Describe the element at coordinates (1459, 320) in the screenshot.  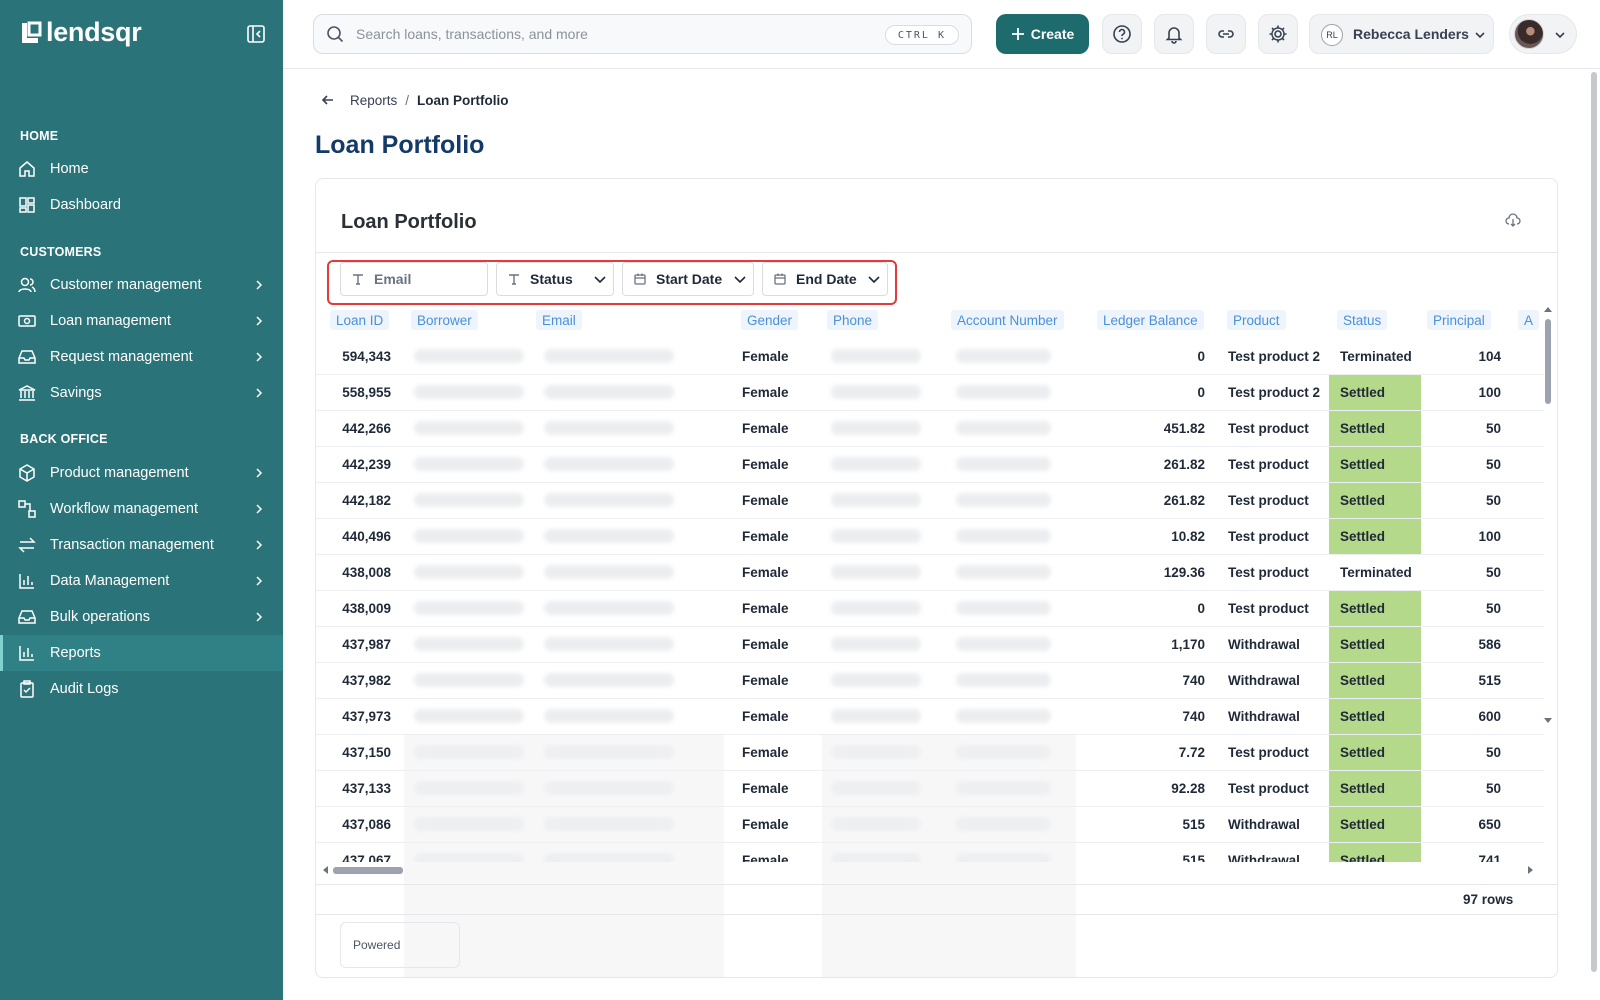
I see `column-header-principal: Principal` at that location.